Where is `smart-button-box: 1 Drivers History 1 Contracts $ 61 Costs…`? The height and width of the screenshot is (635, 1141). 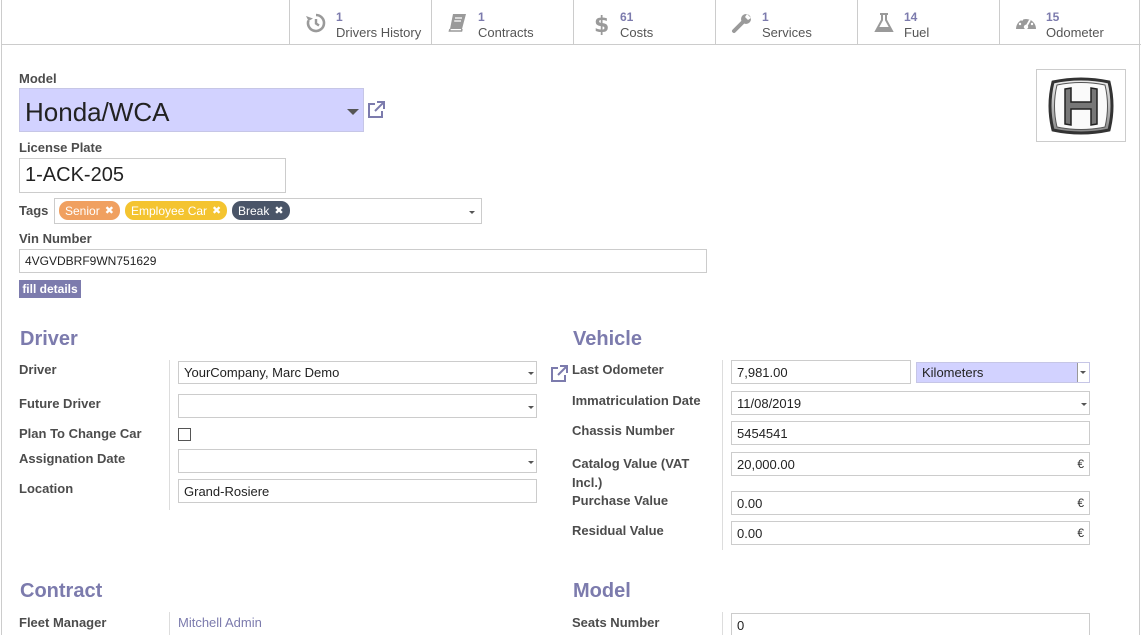
smart-button-box: 1 Drivers History 1 Contracts $ 61 Costs… is located at coordinates (715, 22).